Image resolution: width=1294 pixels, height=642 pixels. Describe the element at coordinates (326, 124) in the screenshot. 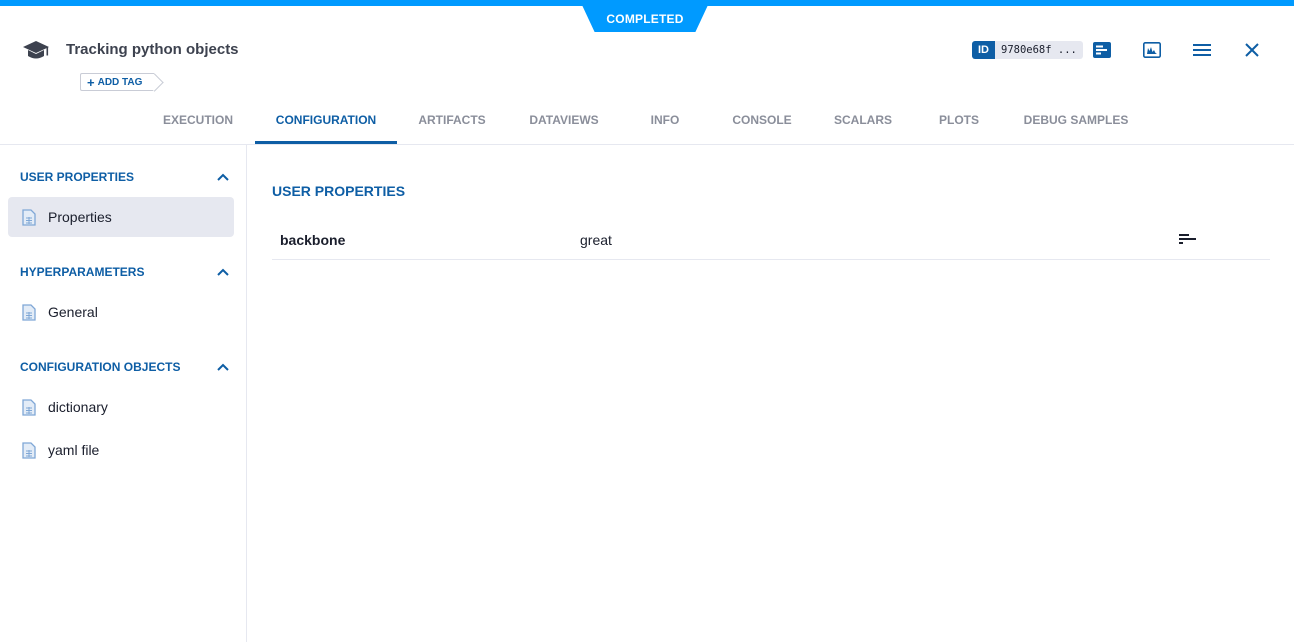

I see `tab-configuration: CONFIGURATION` at that location.